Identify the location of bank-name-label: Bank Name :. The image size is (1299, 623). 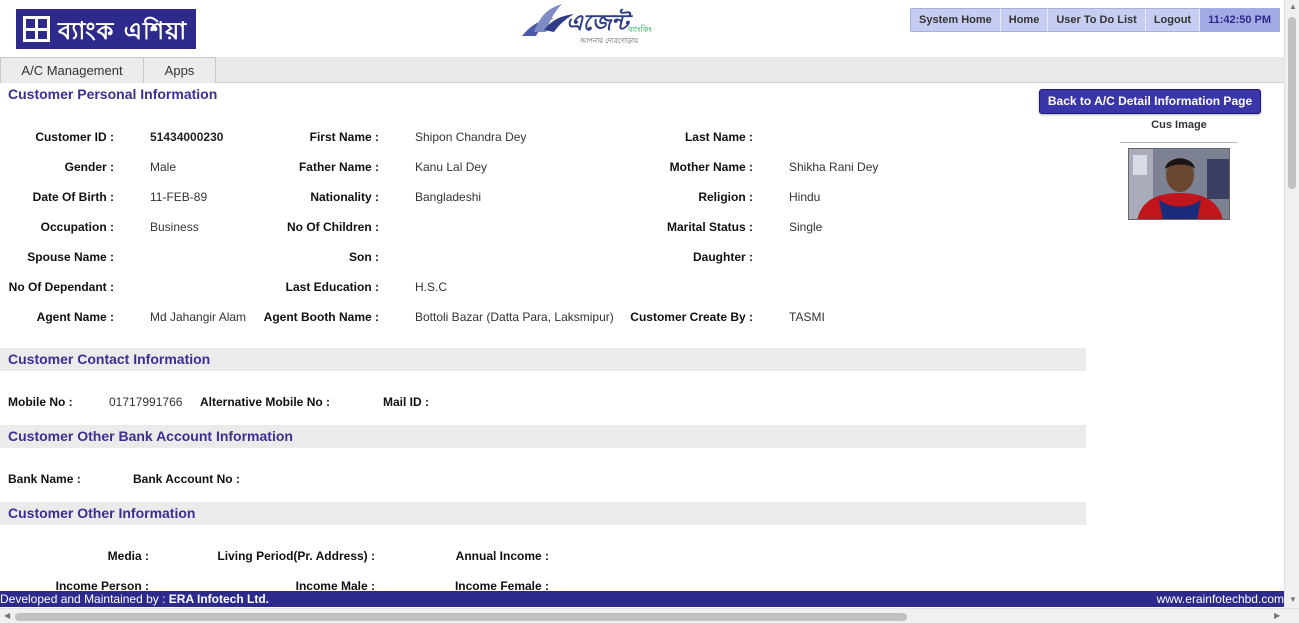
(44, 479).